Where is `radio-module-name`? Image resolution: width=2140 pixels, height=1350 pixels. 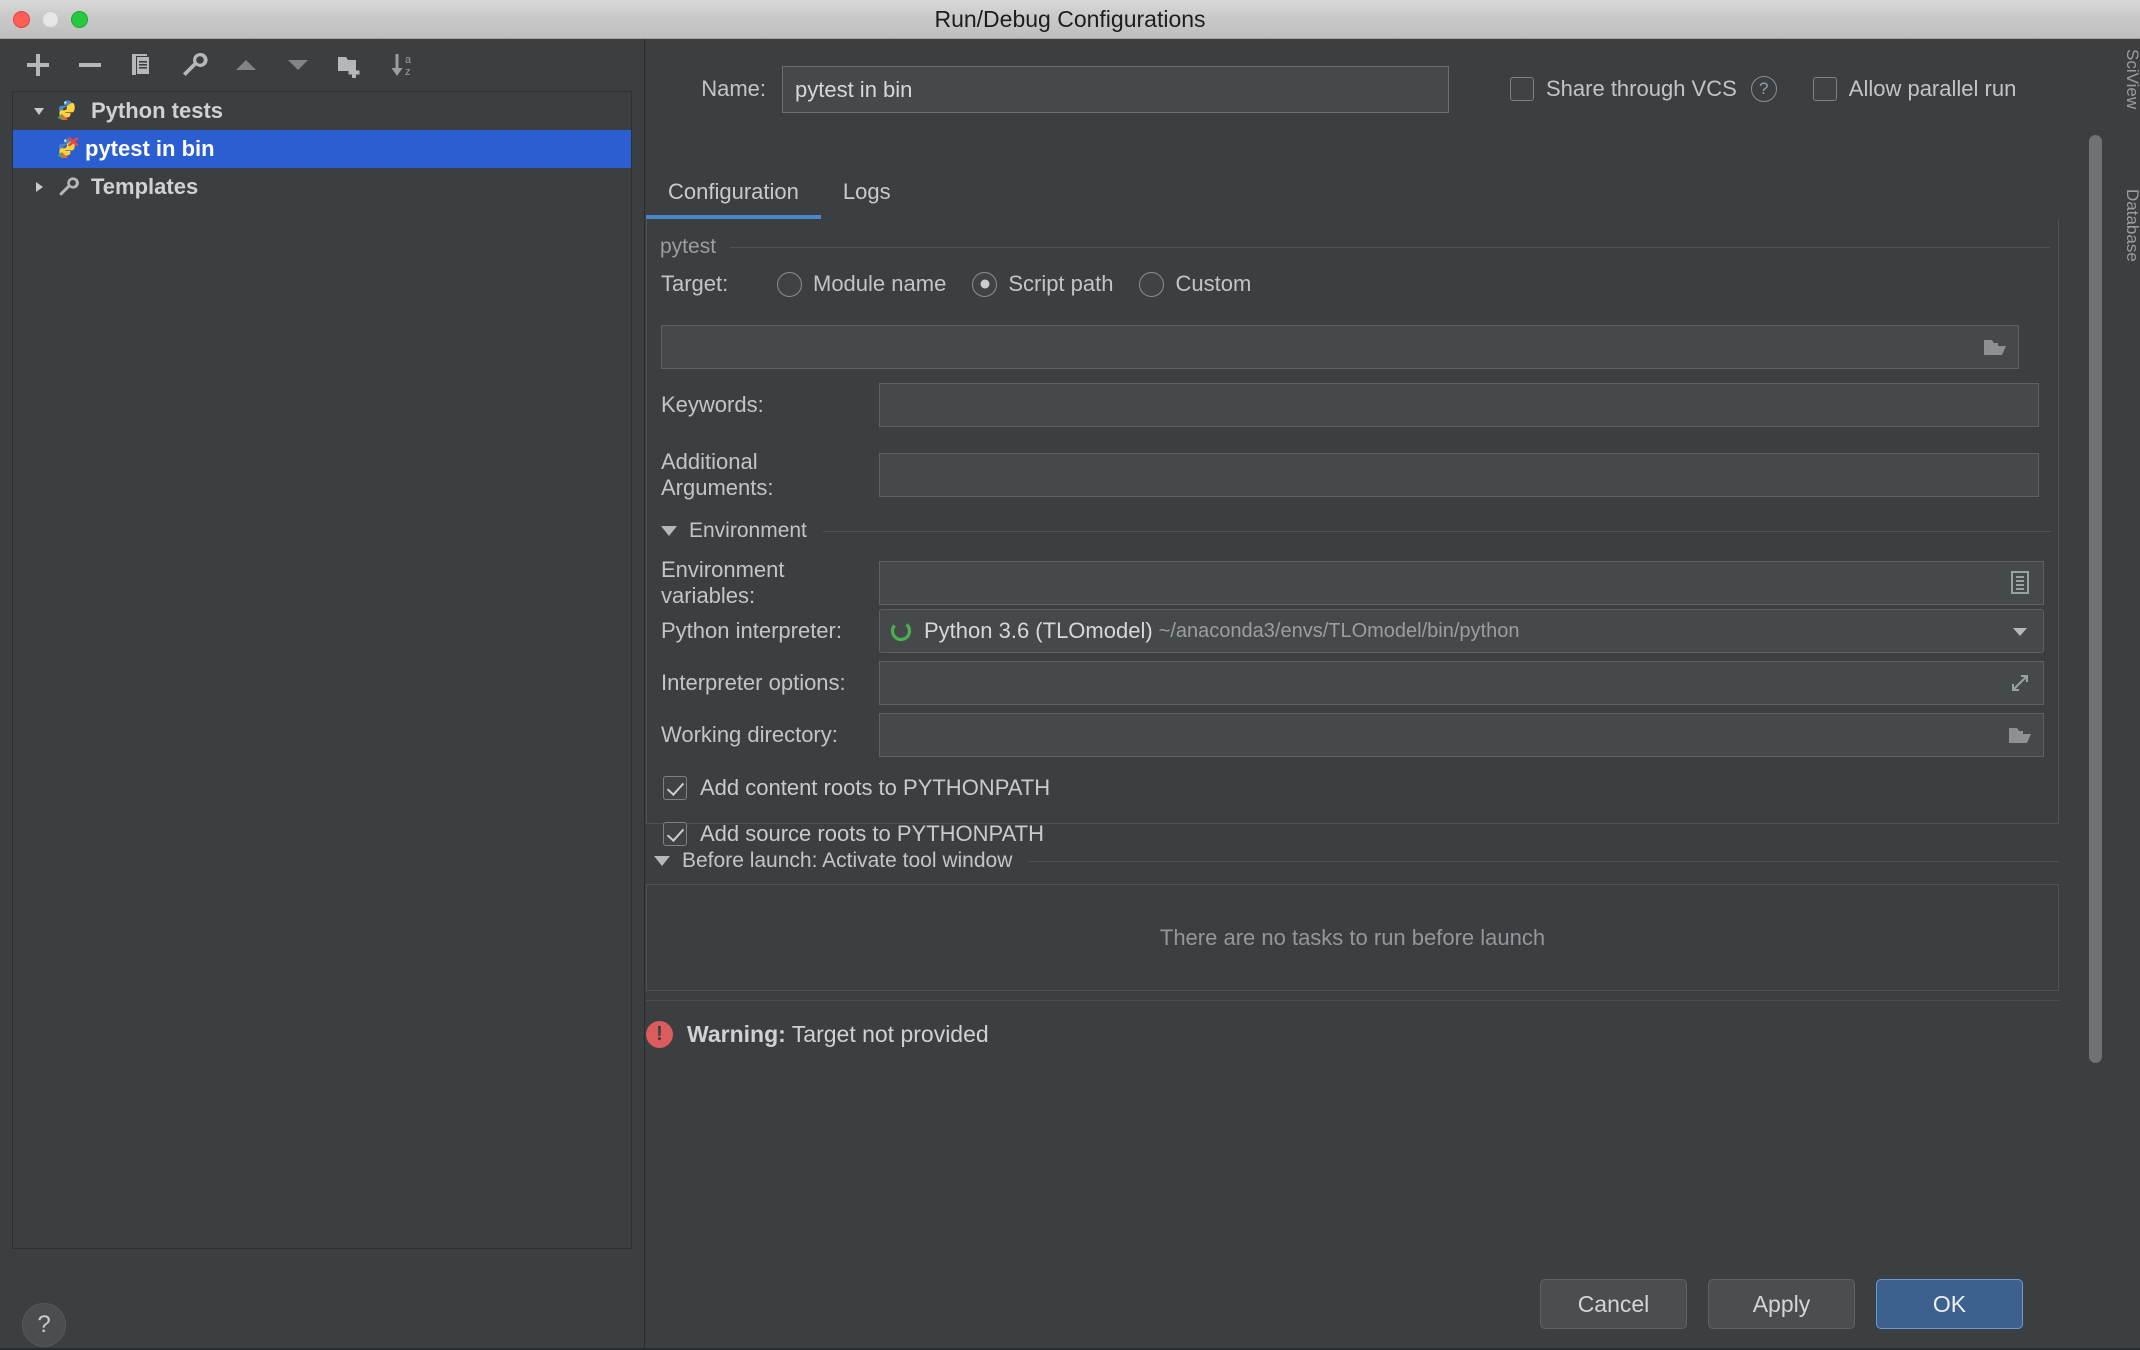
radio-module-name is located at coordinates (789, 284).